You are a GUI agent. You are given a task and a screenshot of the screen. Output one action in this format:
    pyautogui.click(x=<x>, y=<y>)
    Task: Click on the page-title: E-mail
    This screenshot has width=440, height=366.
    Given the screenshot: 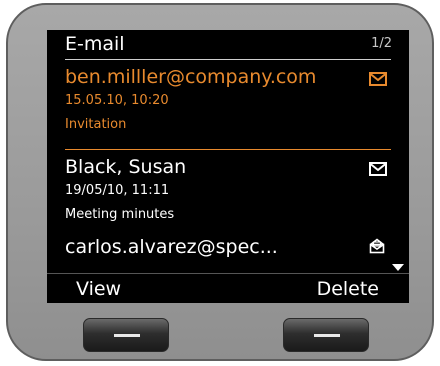 What is the action you would take?
    pyautogui.click(x=95, y=44)
    